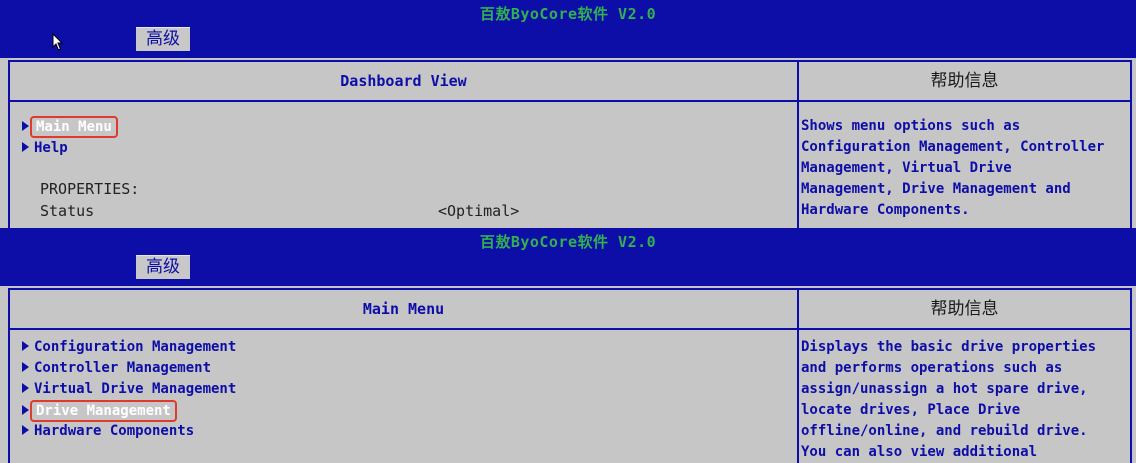 The width and height of the screenshot is (1136, 463). Describe the element at coordinates (67, 211) in the screenshot. I see `property-status-label: Status` at that location.